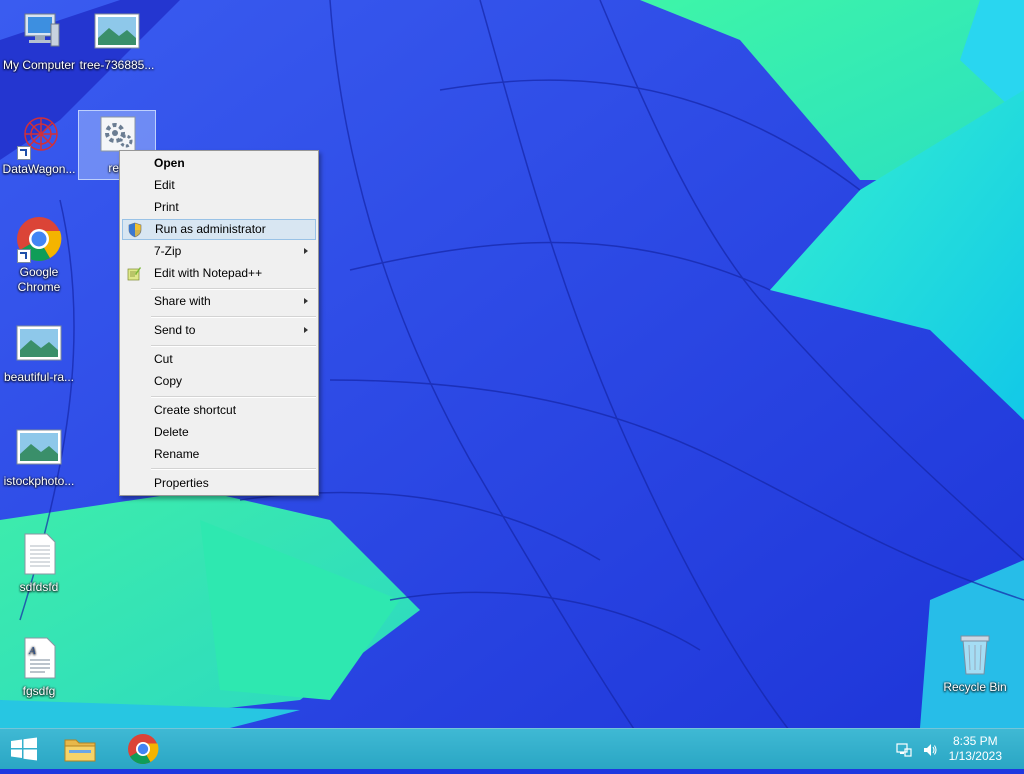  Describe the element at coordinates (182, 301) in the screenshot. I see `menu-item-label: Share with` at that location.